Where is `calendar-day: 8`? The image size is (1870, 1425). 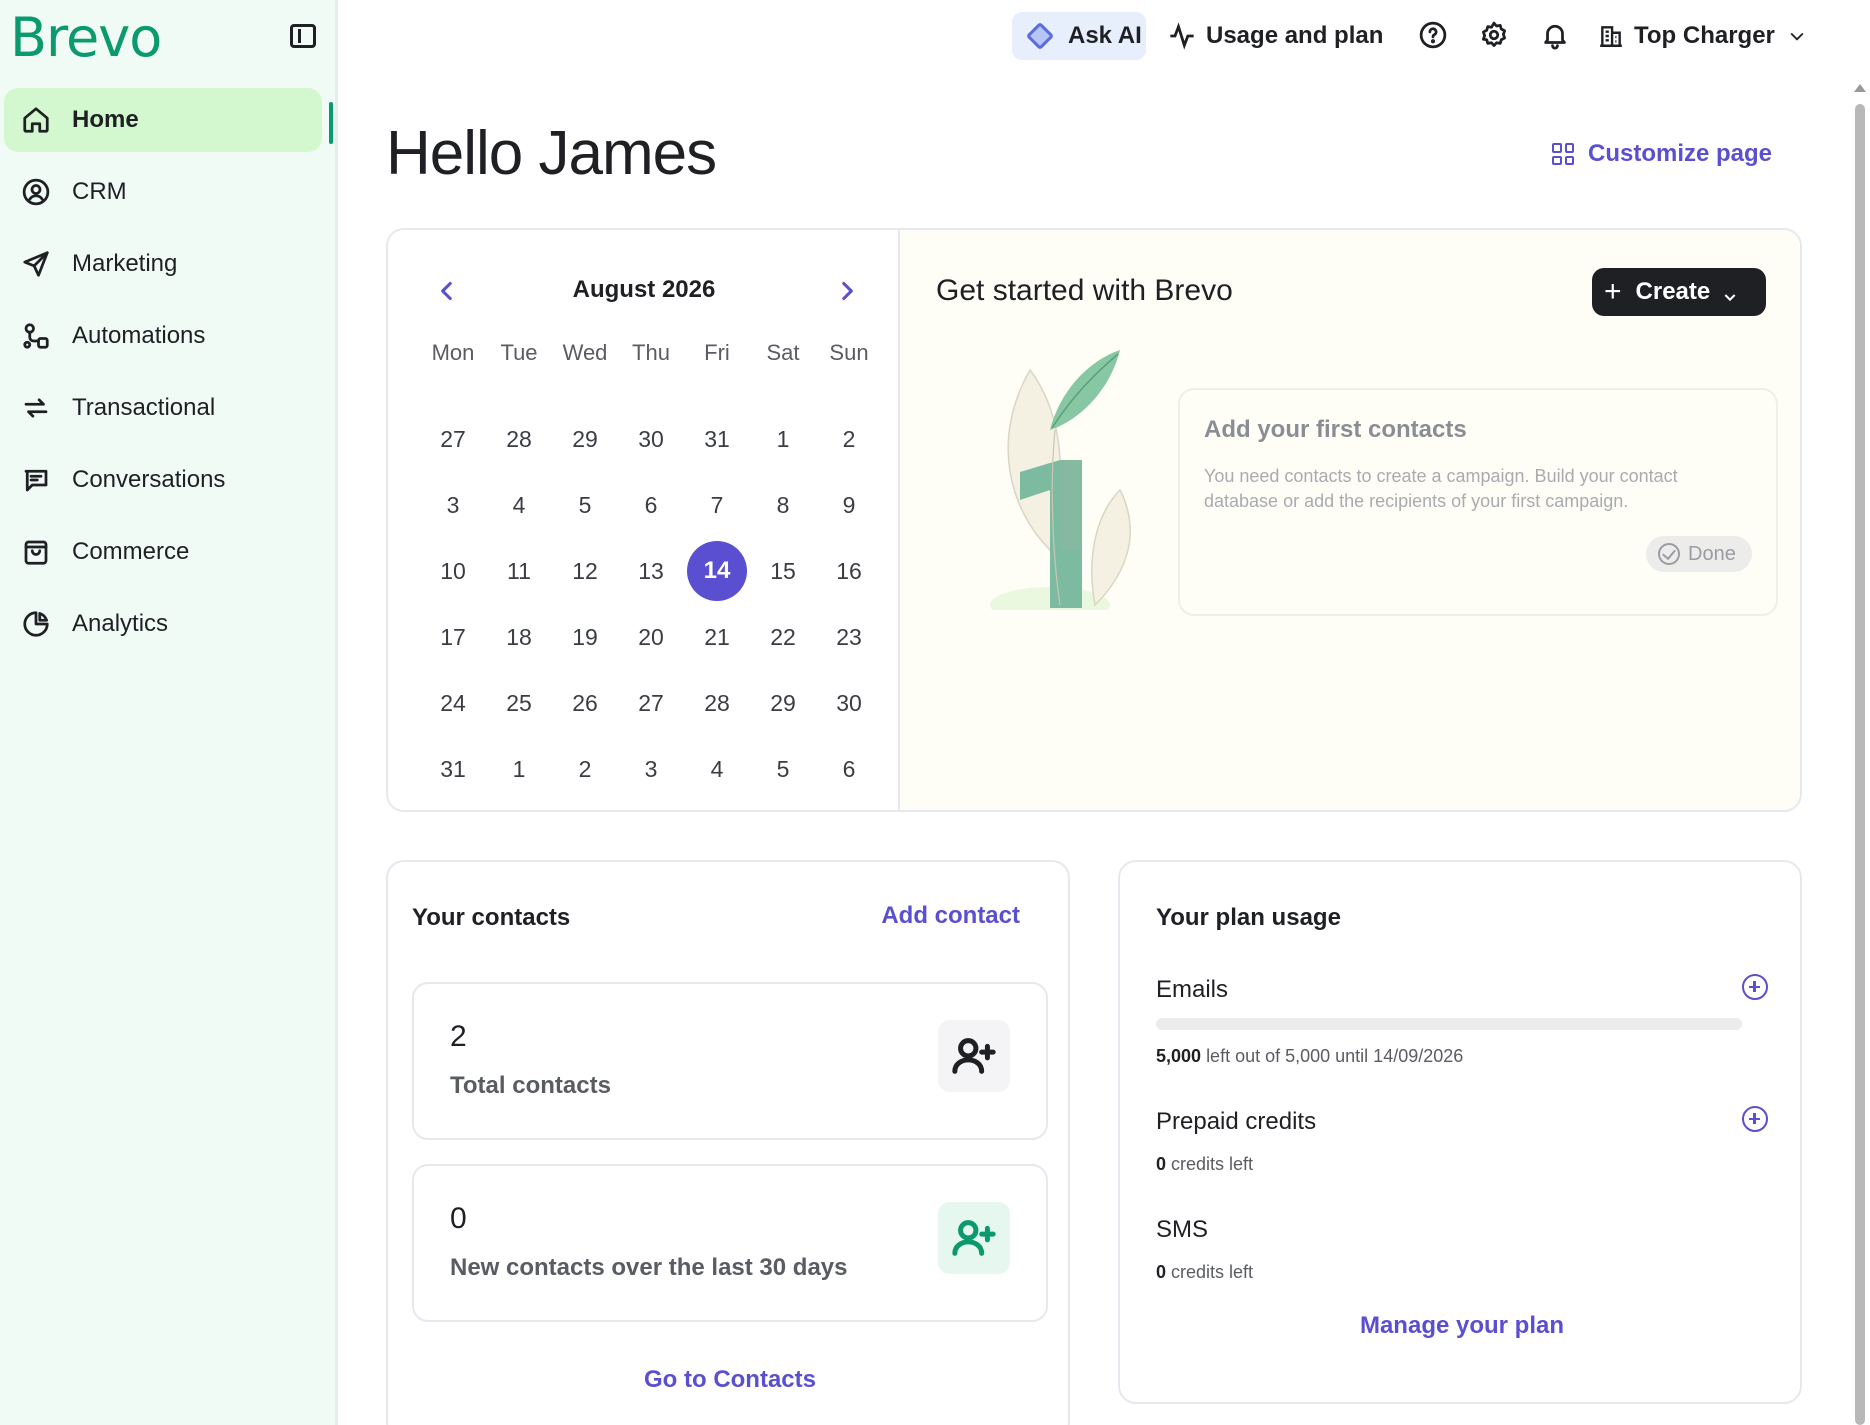 calendar-day: 8 is located at coordinates (783, 505).